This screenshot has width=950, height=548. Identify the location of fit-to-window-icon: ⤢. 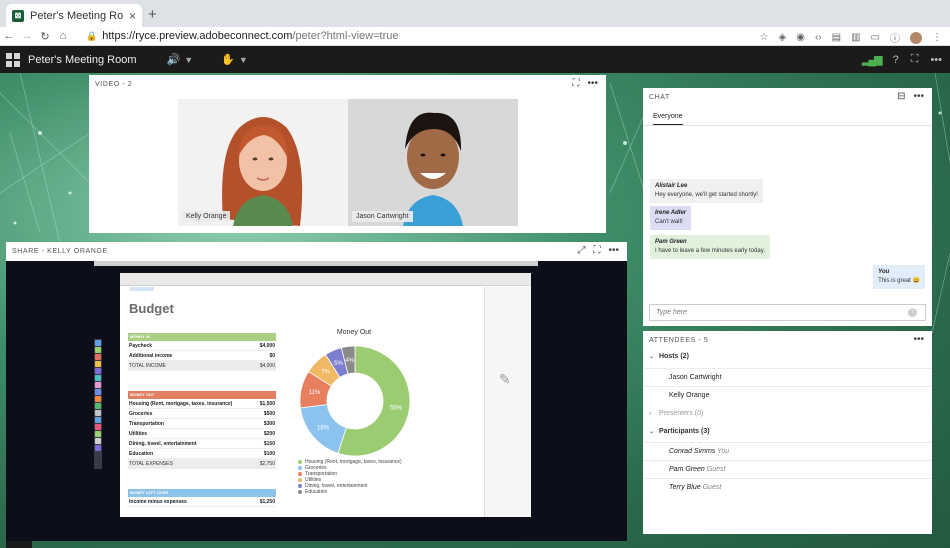
(581, 250).